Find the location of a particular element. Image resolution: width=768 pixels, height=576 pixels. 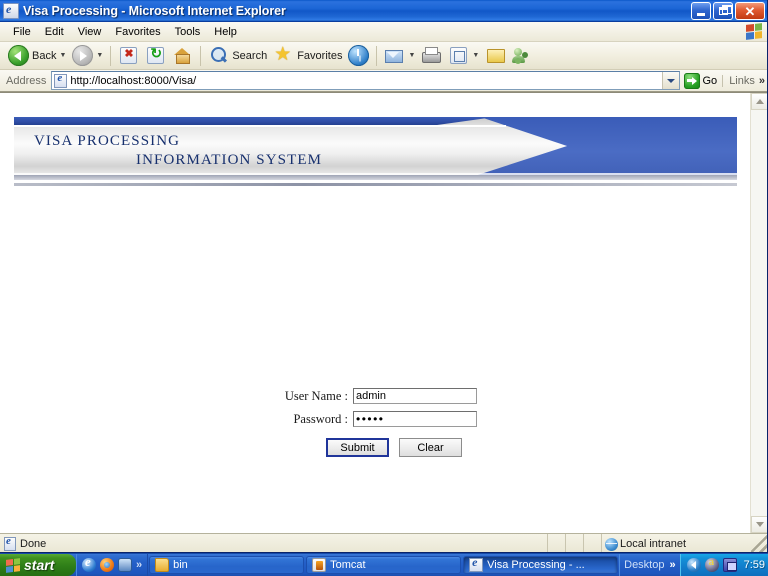

history-globe-icon is located at coordinates (359, 55).